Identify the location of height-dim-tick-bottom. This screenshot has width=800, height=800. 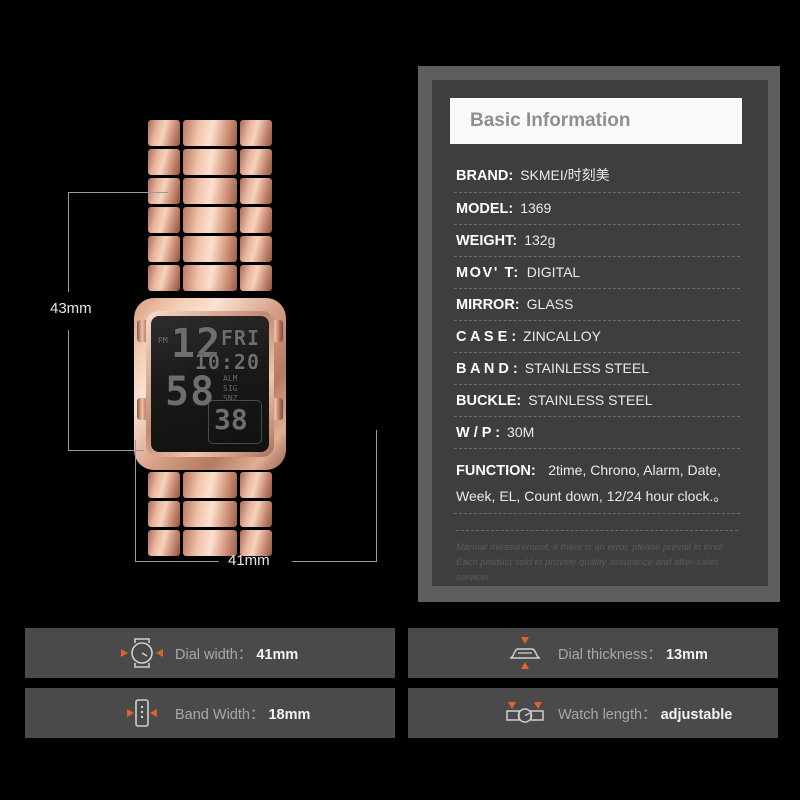
(106, 450).